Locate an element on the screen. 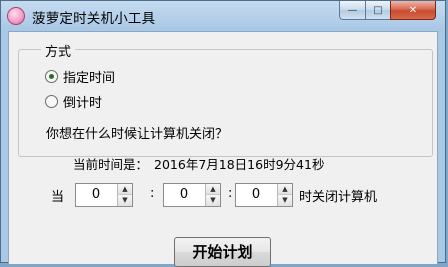 This screenshot has width=448, height=267. minimize-button: — is located at coordinates (352, 10).